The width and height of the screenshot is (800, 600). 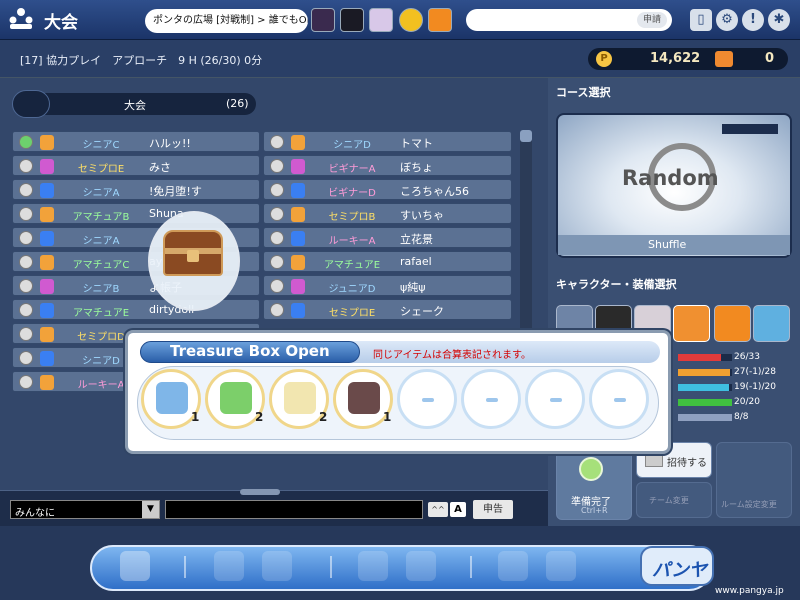 What do you see at coordinates (387, 189) in the screenshot?
I see `player-row: ビギナーD ころちゃん56` at bounding box center [387, 189].